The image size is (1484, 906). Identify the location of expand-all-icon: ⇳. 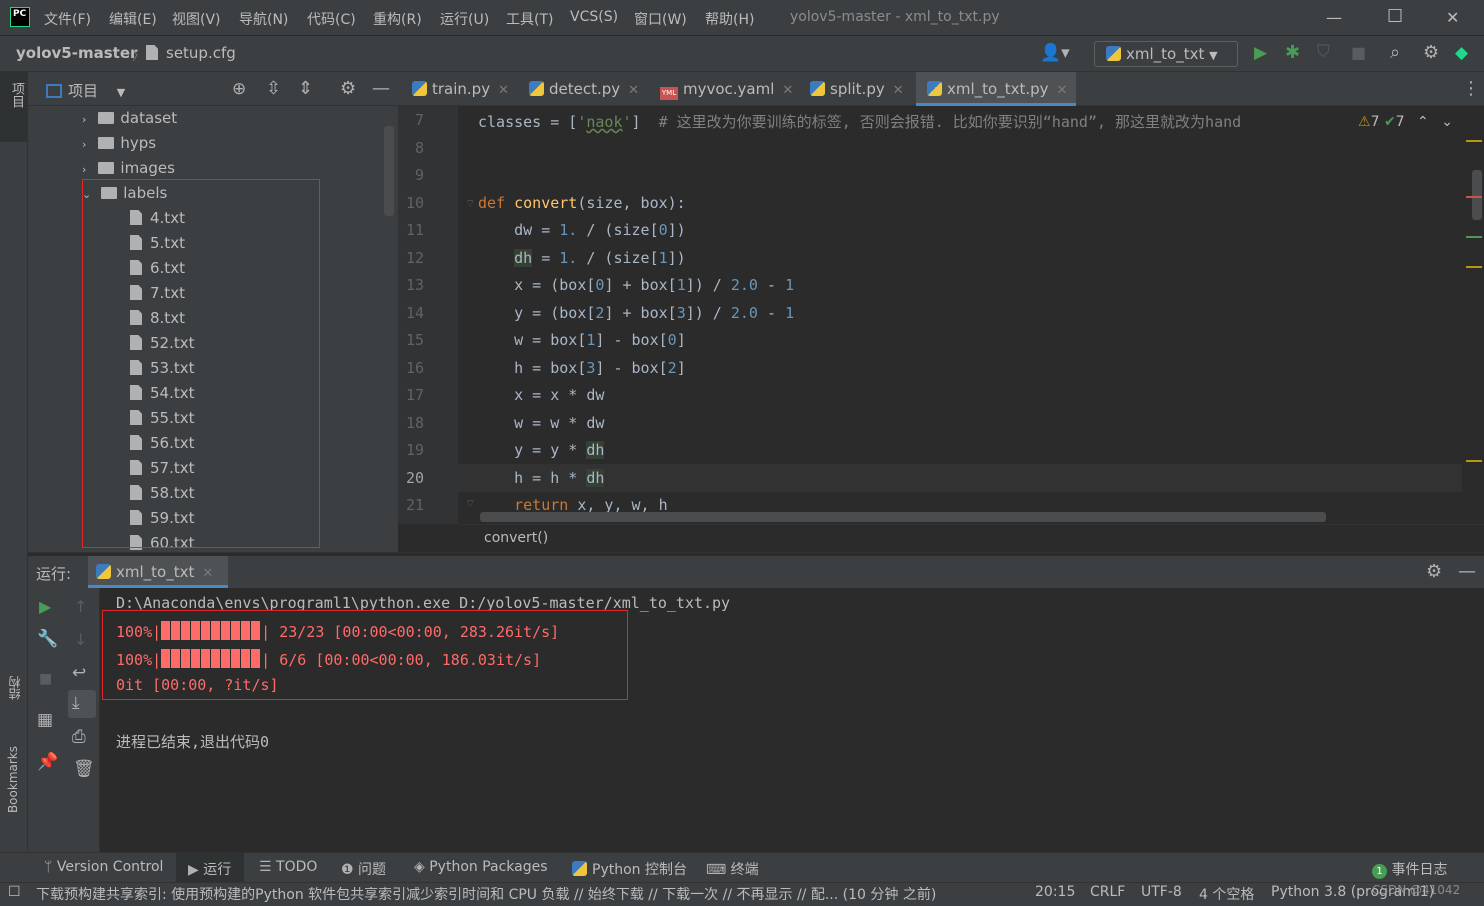
(273, 88).